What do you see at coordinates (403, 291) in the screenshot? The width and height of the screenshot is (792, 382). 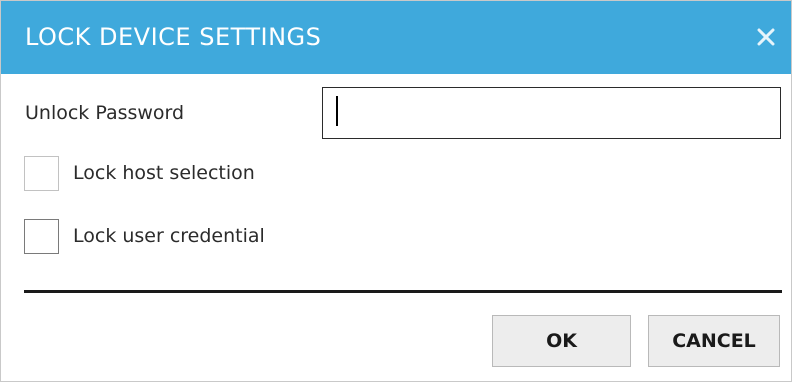 I see `divider` at bounding box center [403, 291].